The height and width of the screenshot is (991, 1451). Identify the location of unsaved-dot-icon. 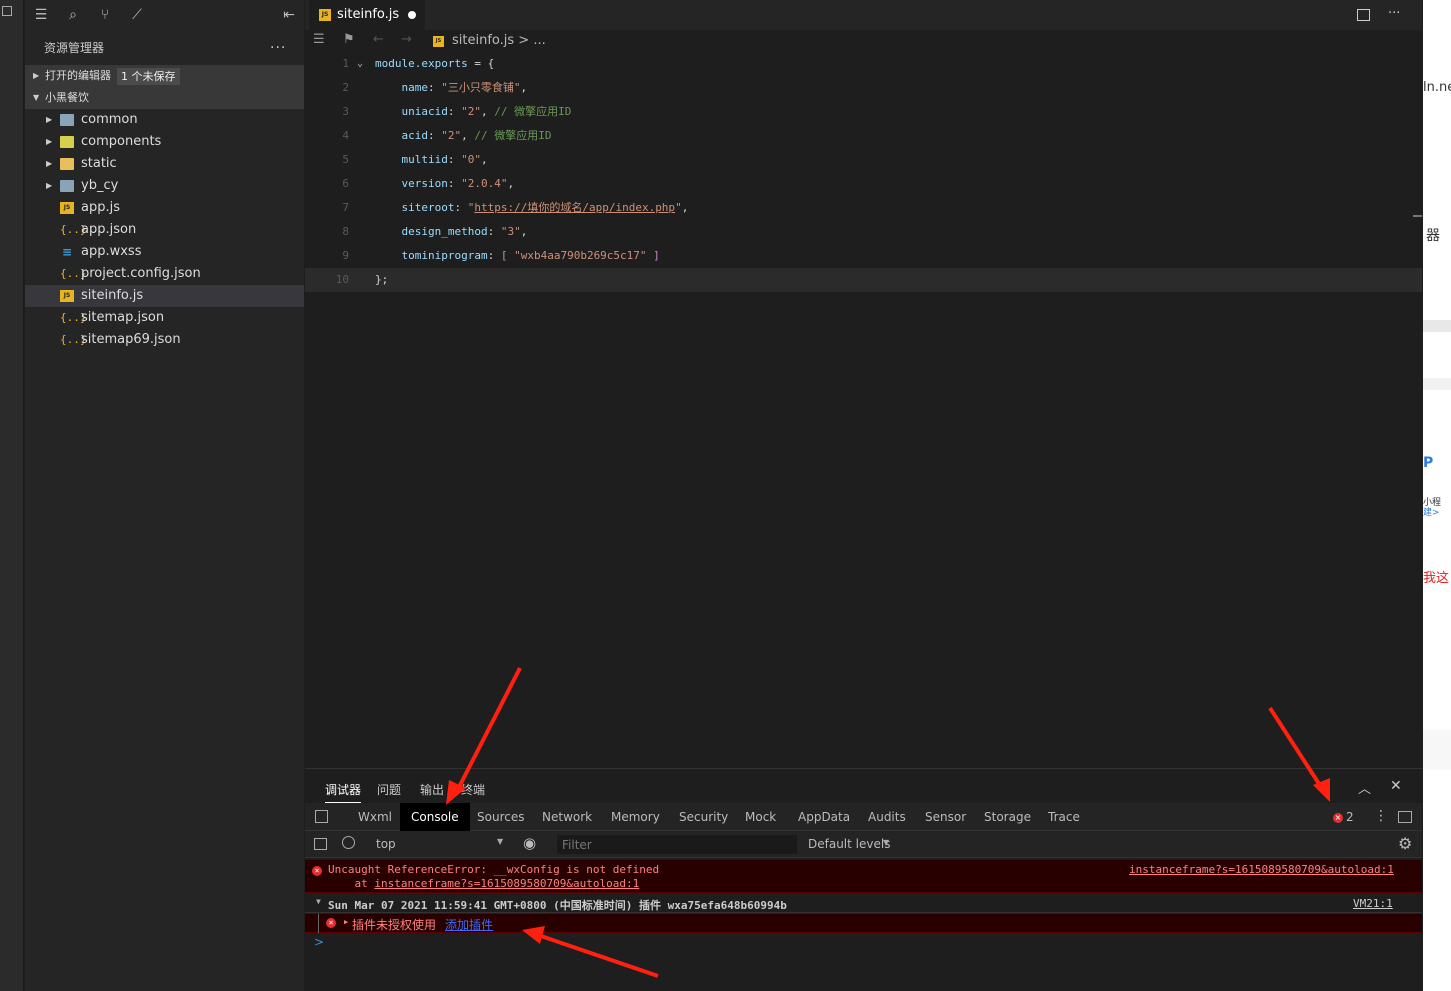
(412, 15).